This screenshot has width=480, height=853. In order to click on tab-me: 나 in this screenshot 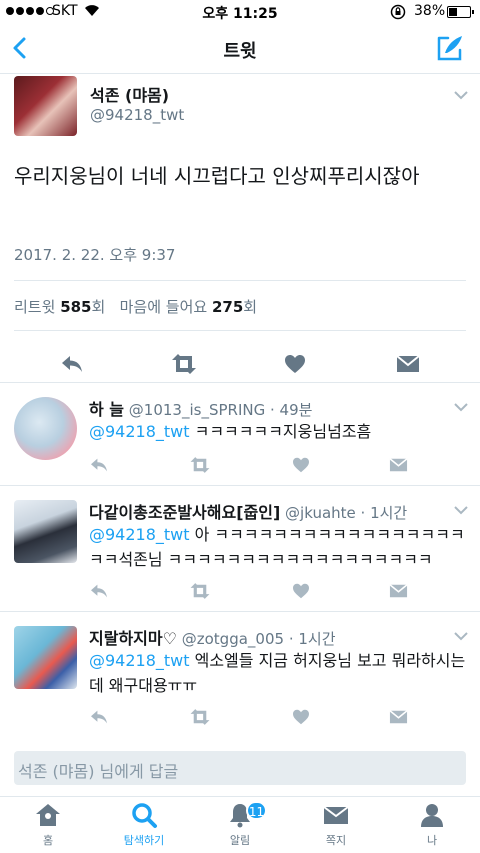, I will do `click(432, 824)`.